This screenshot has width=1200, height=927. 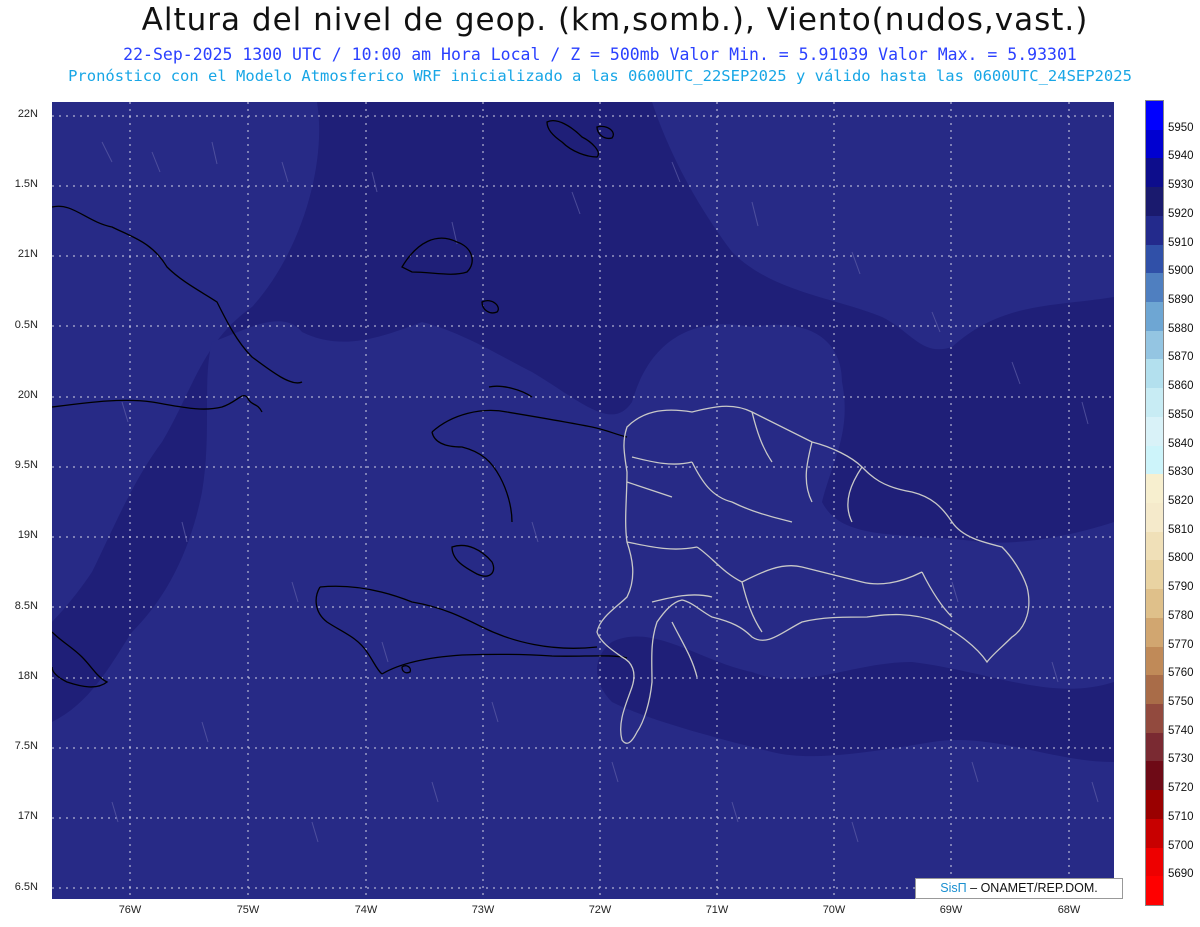 What do you see at coordinates (1181, 443) in the screenshot?
I see `colorbar-level-label: 5840` at bounding box center [1181, 443].